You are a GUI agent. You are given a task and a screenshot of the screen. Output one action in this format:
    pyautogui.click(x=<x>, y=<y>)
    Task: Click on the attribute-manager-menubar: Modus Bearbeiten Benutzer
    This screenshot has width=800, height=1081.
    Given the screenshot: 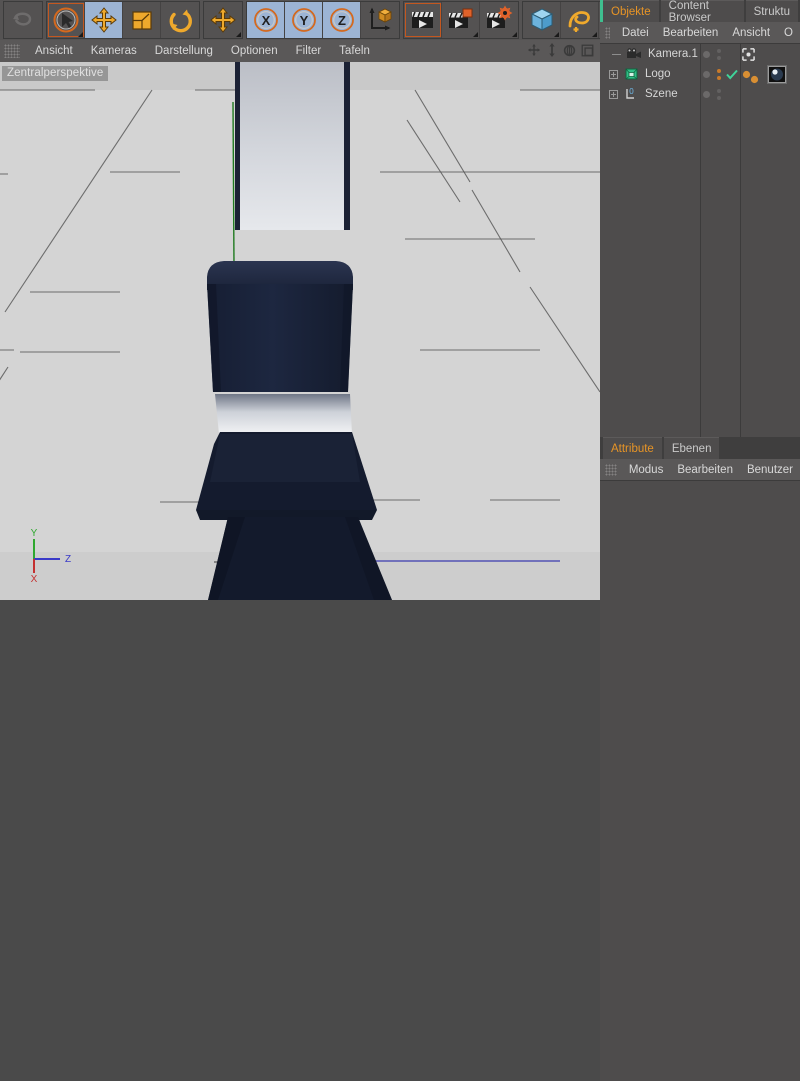 What is the action you would take?
    pyautogui.click(x=700, y=470)
    